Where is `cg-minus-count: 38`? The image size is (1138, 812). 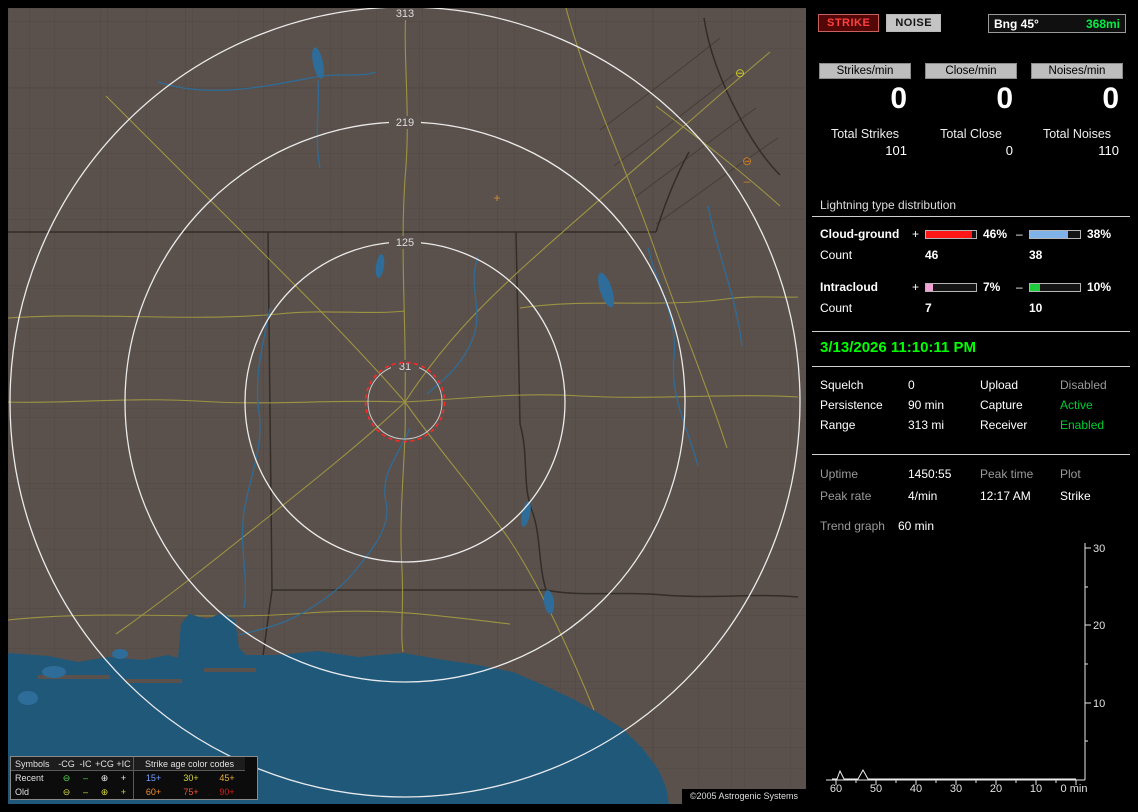 cg-minus-count: 38 is located at coordinates (1036, 255).